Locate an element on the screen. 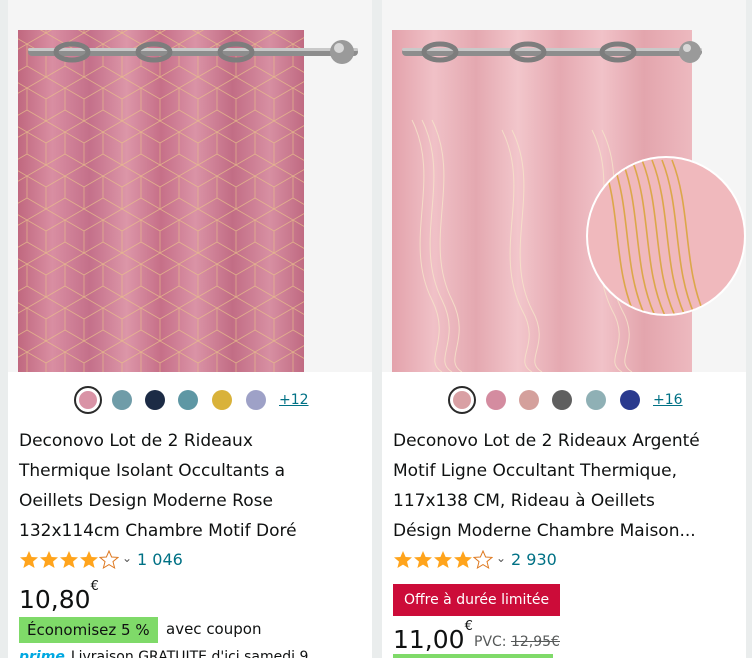 The height and width of the screenshot is (658, 752). delivery-text: Livraison GRATUITE d'ici samedi 9 is located at coordinates (189, 653).